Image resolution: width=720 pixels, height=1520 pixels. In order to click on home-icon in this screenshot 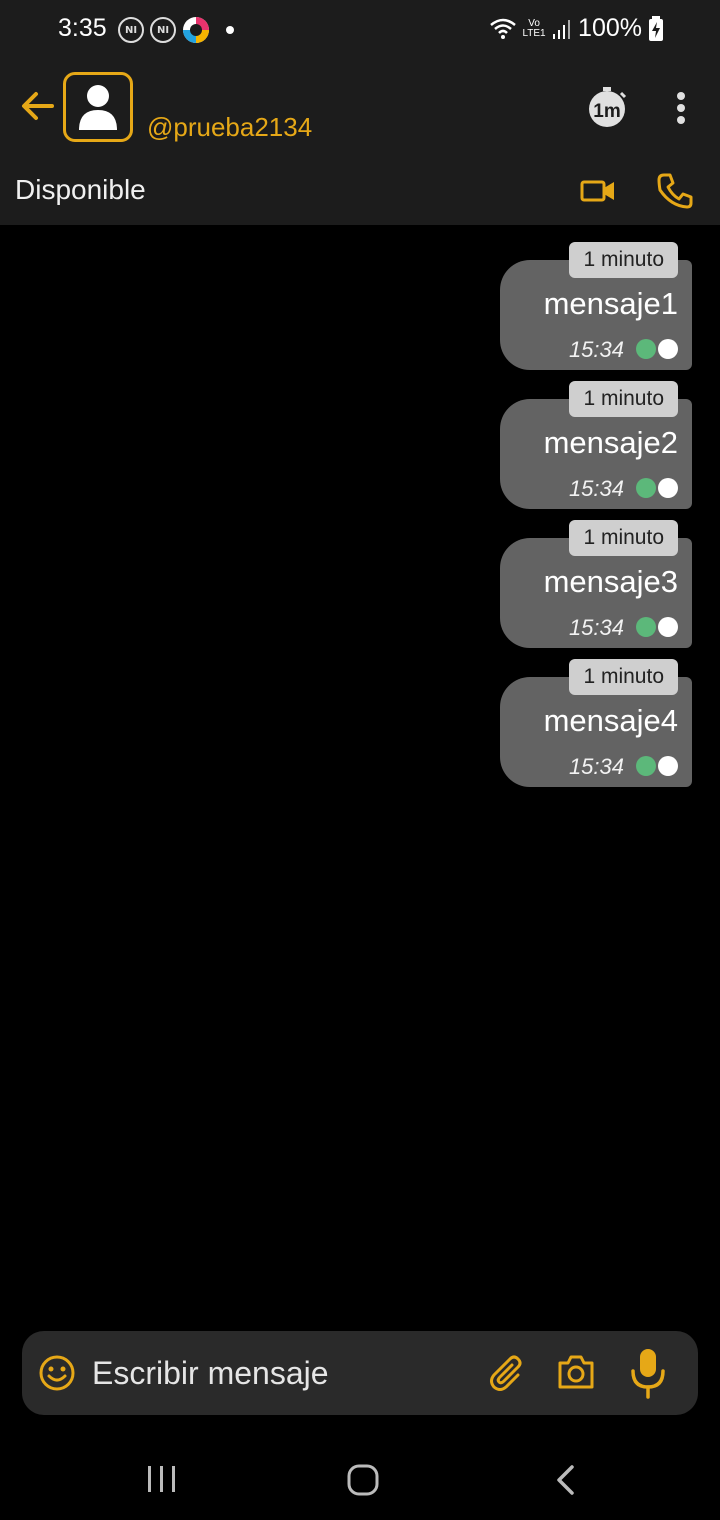, I will do `click(363, 1480)`.